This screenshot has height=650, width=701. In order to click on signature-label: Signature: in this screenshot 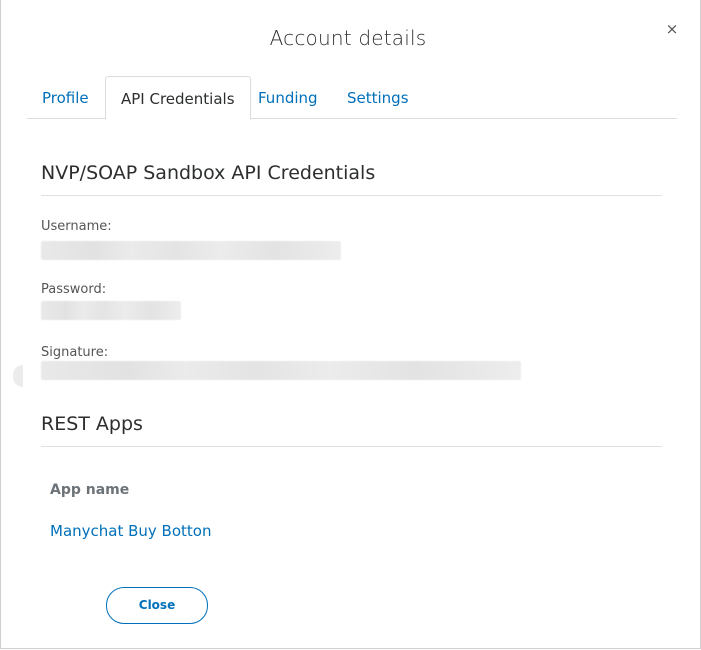, I will do `click(75, 352)`.